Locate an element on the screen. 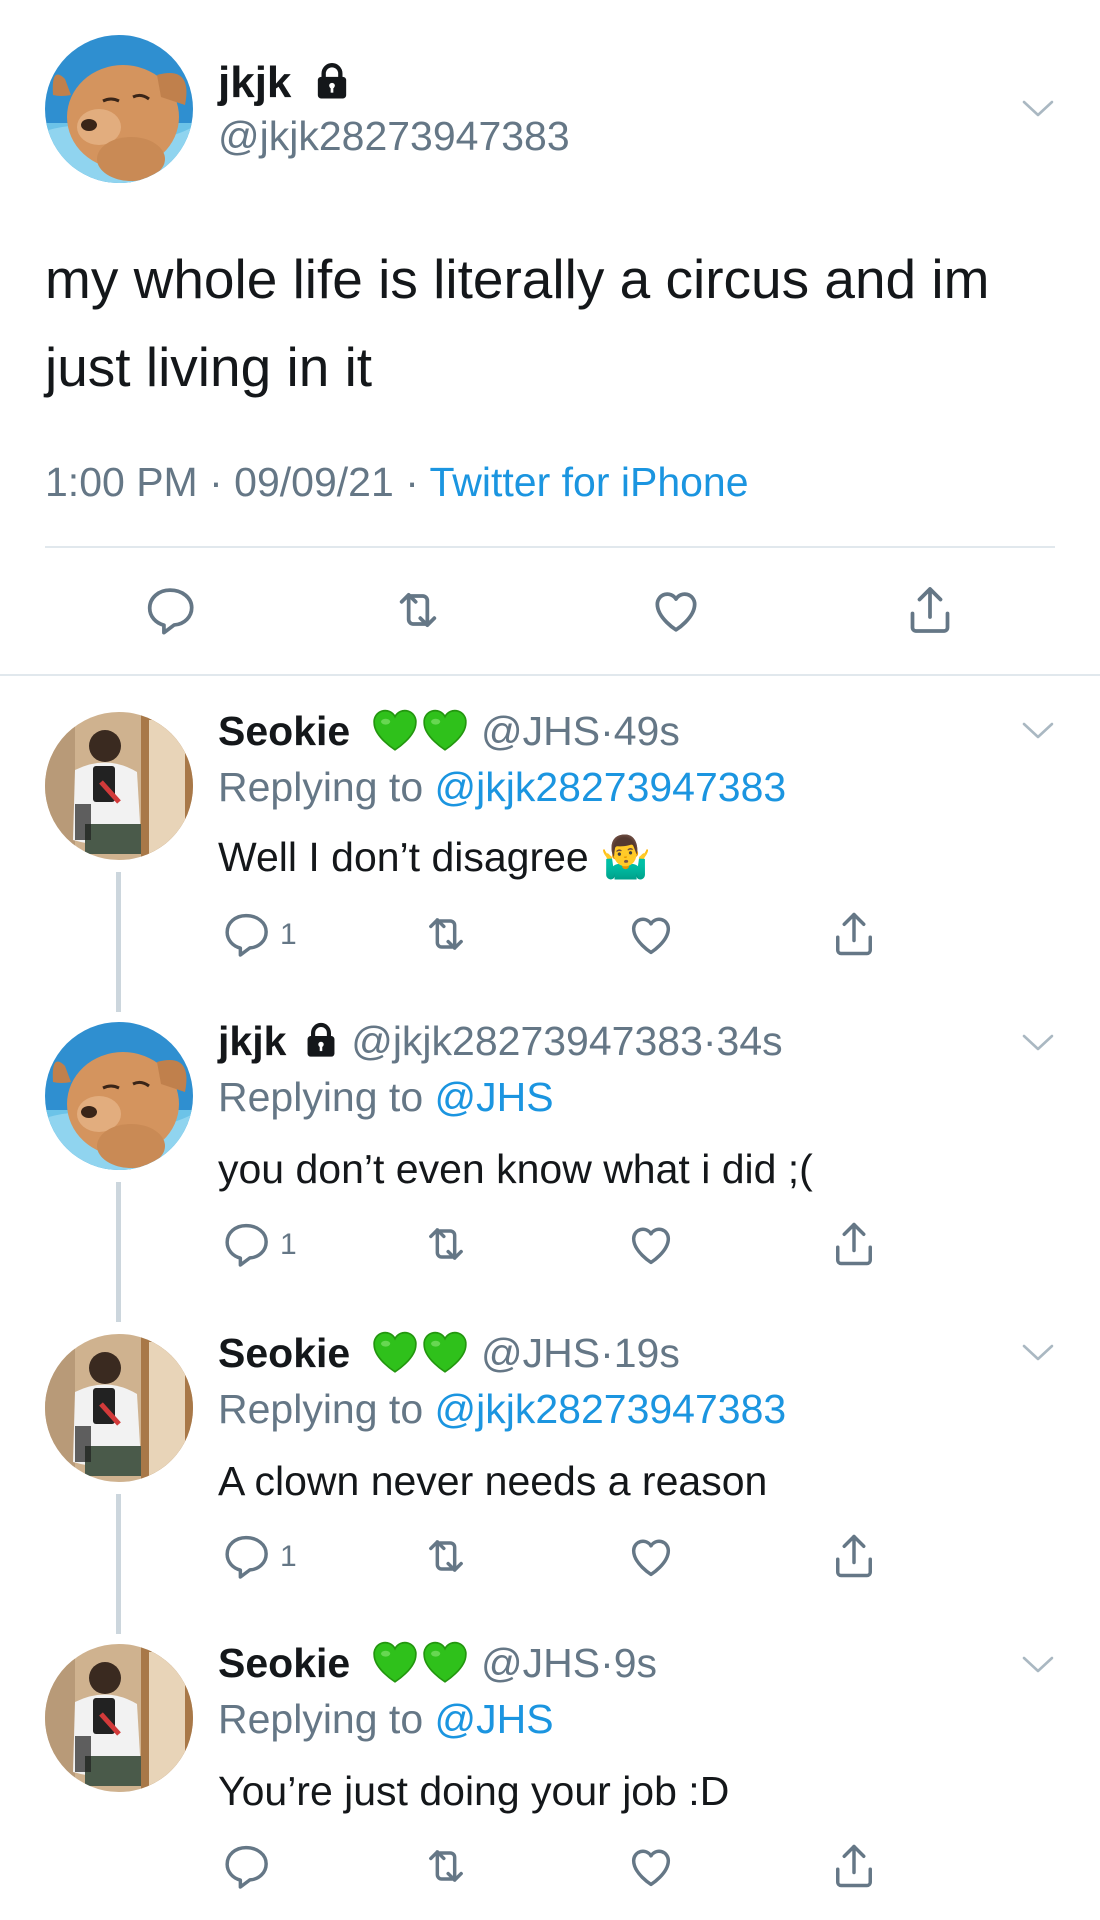 This screenshot has height=1920, width=1100. reply-age: 34s is located at coordinates (749, 1041).